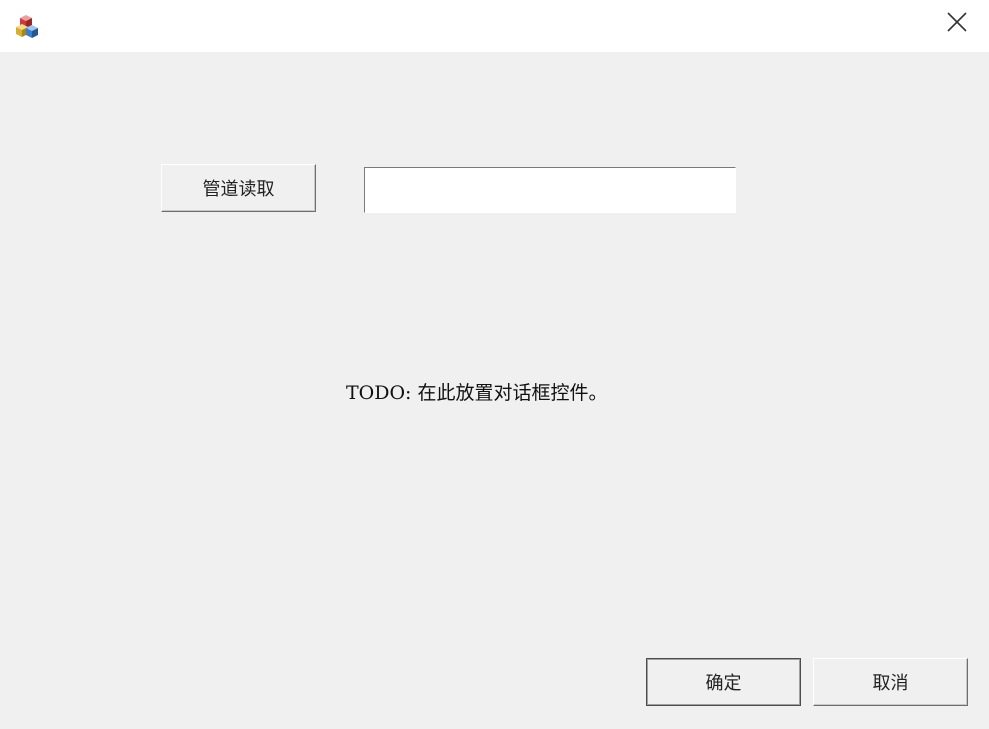 This screenshot has width=989, height=729. I want to click on todo-placeholder-text: TODO: 在此放置对话框控件。, so click(477, 393).